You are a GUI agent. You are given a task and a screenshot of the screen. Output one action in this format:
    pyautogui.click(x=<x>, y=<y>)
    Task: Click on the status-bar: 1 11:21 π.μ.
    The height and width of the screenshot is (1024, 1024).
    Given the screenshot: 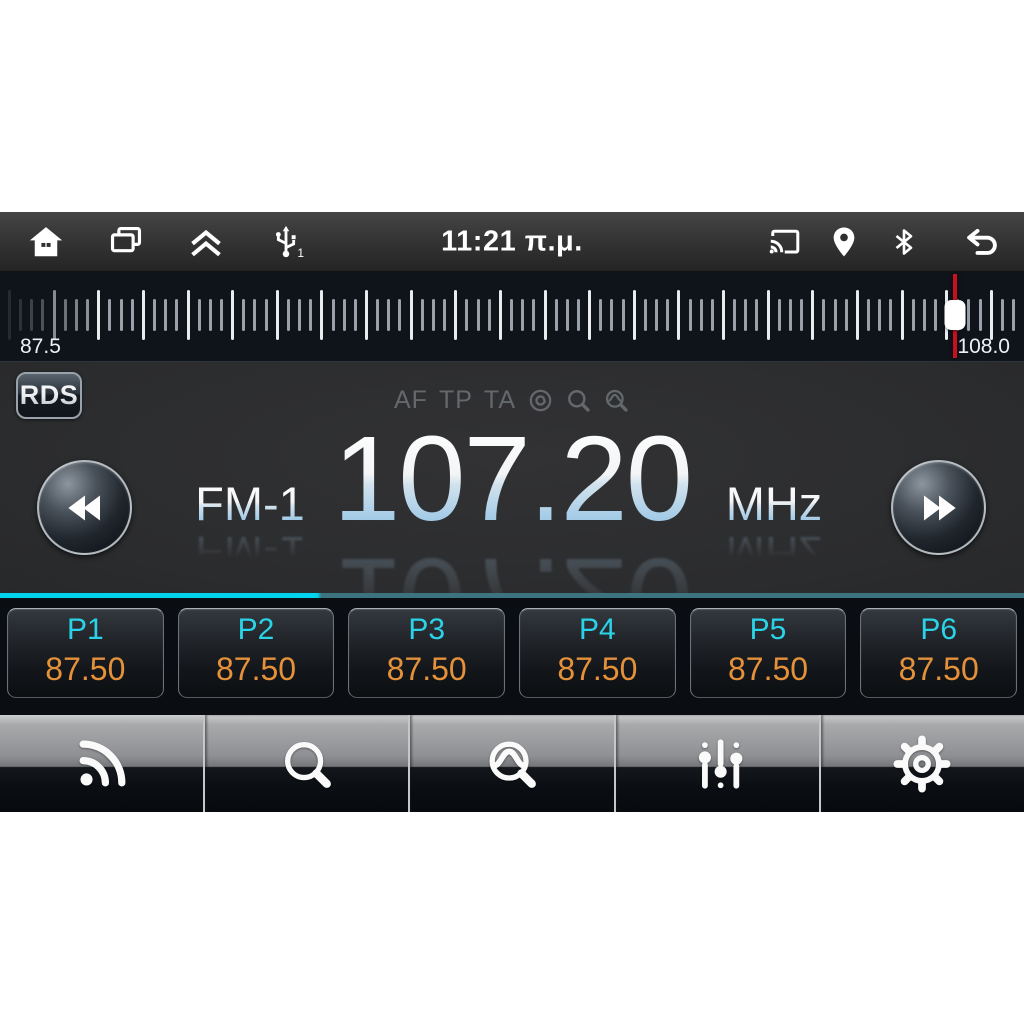 What is the action you would take?
    pyautogui.click(x=512, y=242)
    